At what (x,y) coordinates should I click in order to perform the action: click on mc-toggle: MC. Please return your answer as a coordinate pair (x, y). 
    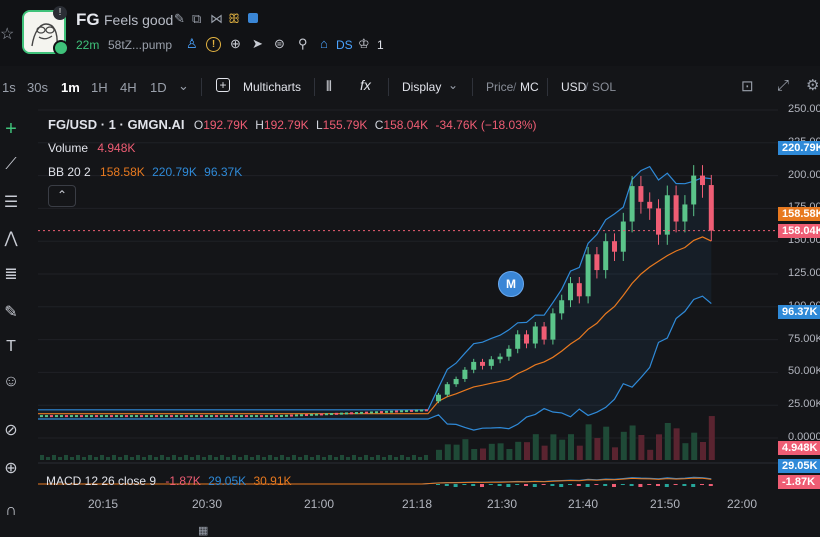
    Looking at the image, I should click on (529, 87).